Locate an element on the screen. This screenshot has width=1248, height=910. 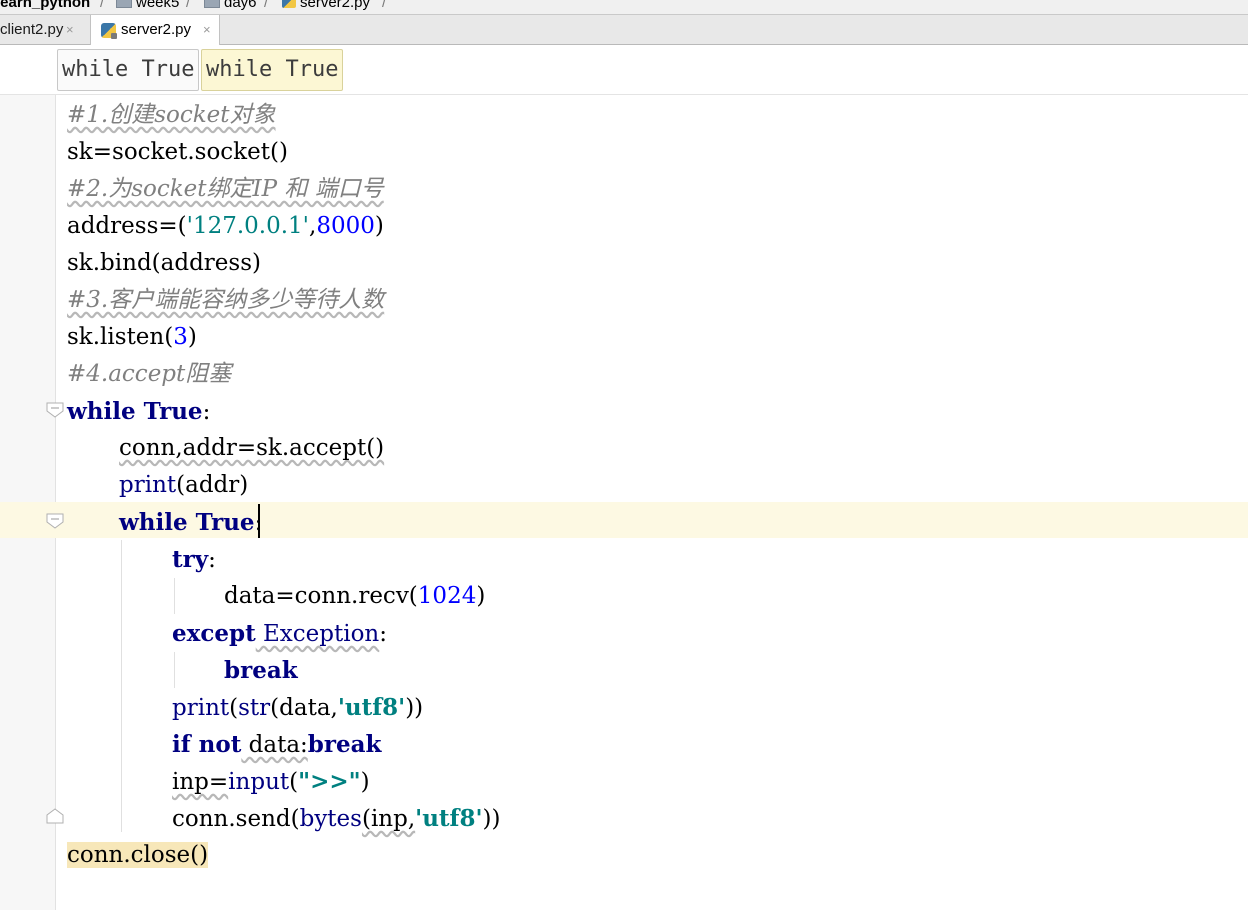
builtin: str is located at coordinates (254, 708).